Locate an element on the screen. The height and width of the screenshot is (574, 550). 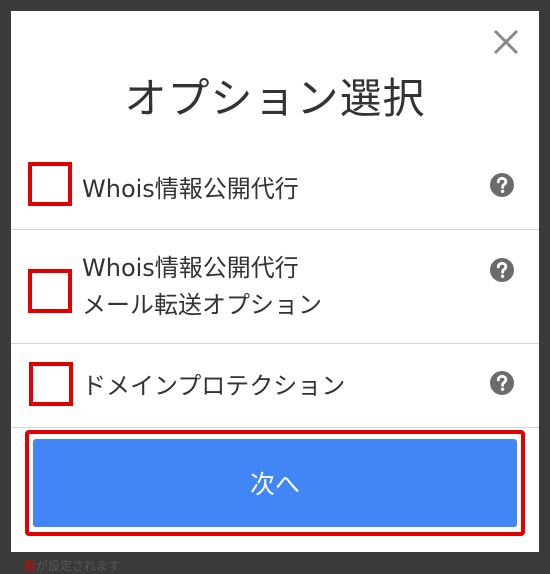
option-label: ドメインプロテクション is located at coordinates (214, 386).